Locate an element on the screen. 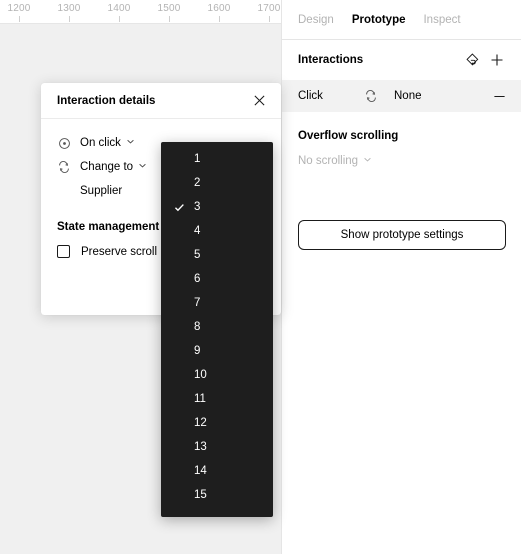  dropdown-item: 4 is located at coordinates (217, 231).